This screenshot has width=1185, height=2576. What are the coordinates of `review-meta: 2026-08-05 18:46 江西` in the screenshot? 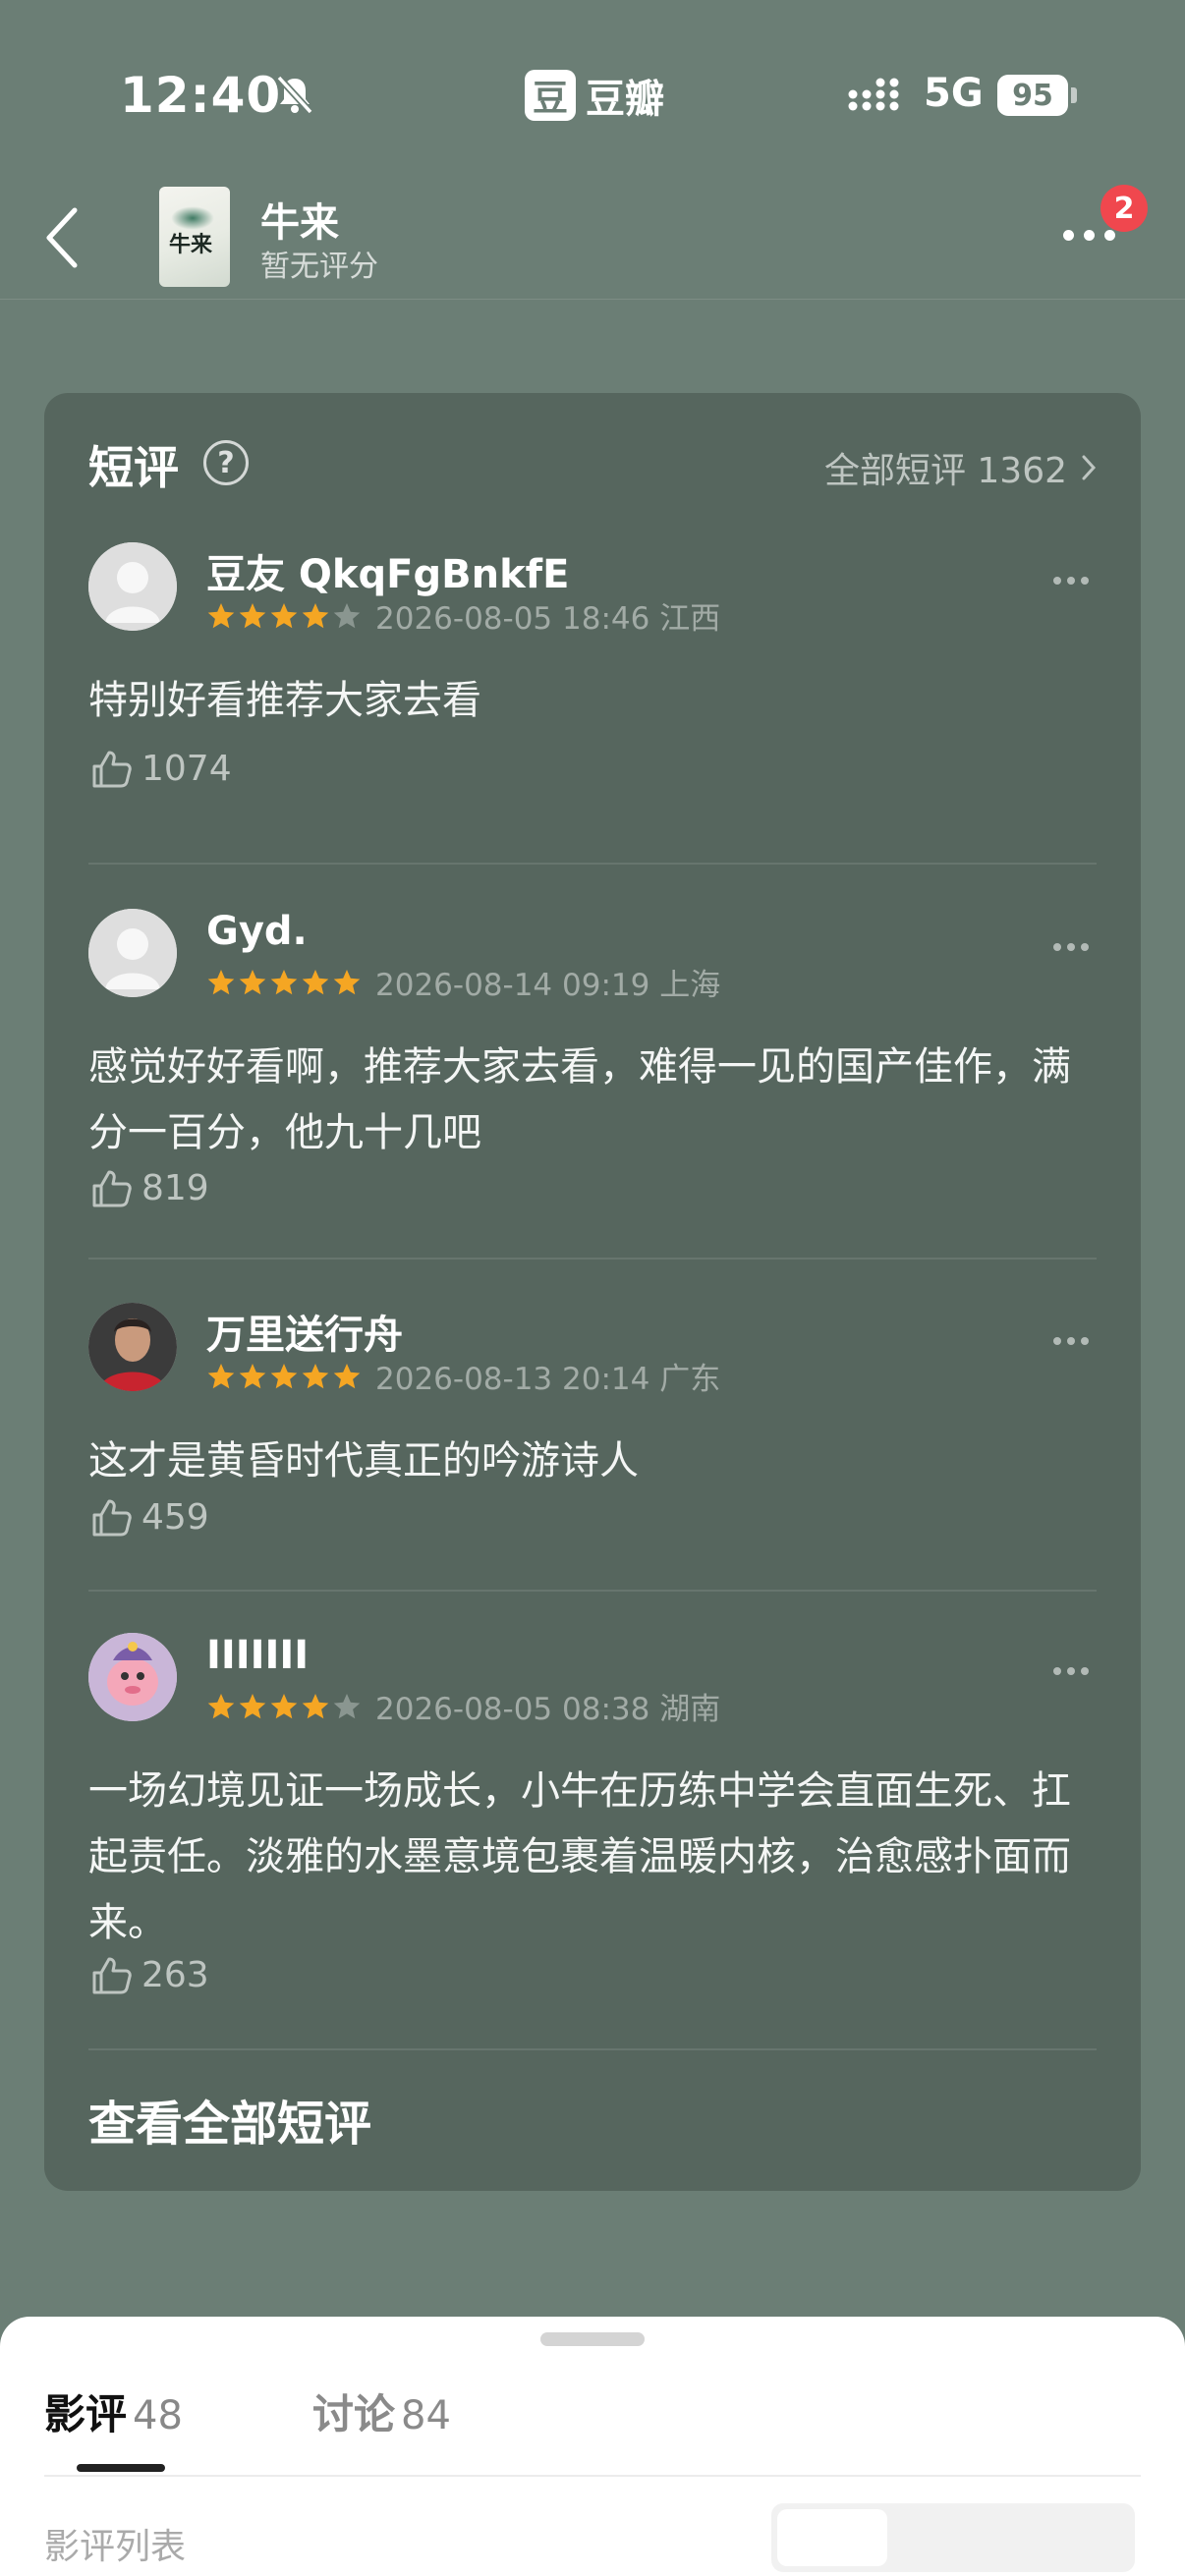 It's located at (463, 615).